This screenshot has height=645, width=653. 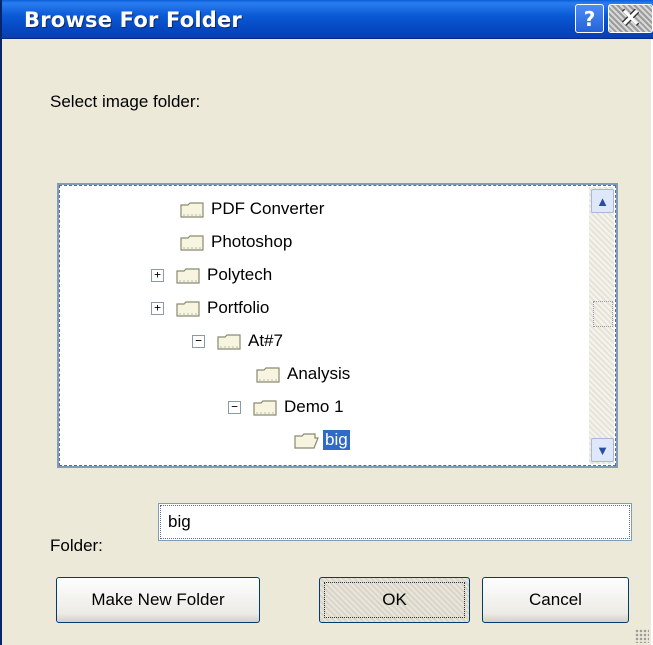 I want to click on folder-open-icon, so click(x=306, y=440).